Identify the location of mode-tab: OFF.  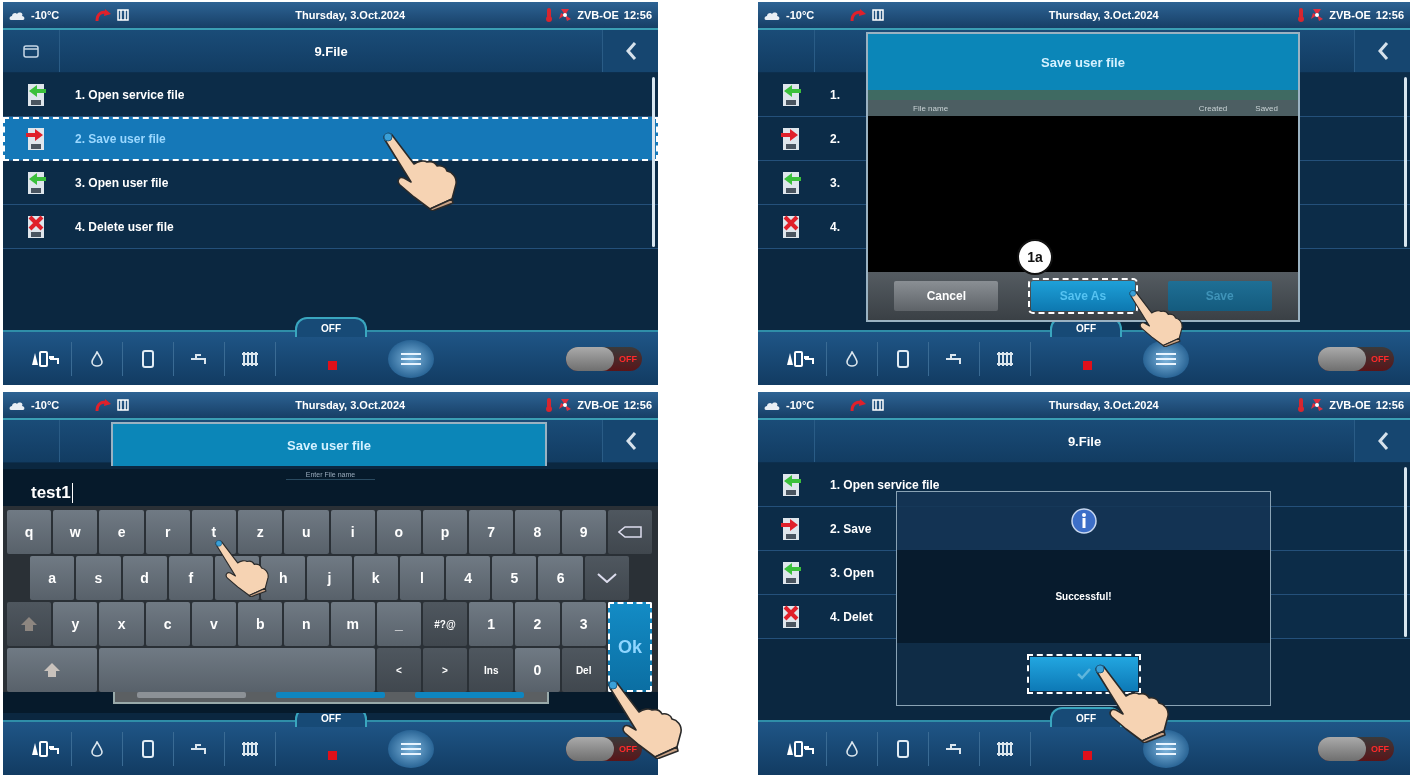
(331, 327).